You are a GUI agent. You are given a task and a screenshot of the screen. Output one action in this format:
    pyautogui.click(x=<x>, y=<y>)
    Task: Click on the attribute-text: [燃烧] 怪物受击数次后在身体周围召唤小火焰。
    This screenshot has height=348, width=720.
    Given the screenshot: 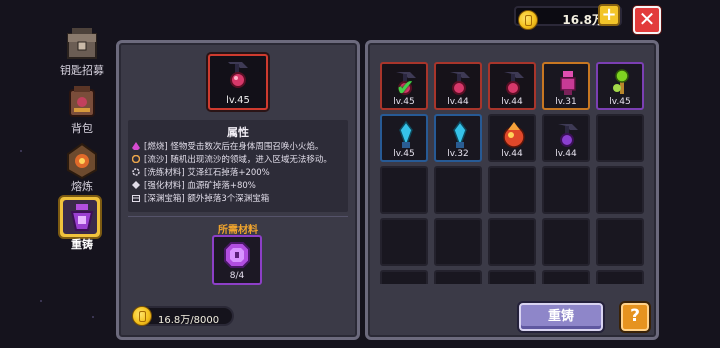 What is the action you would take?
    pyautogui.click(x=234, y=147)
    